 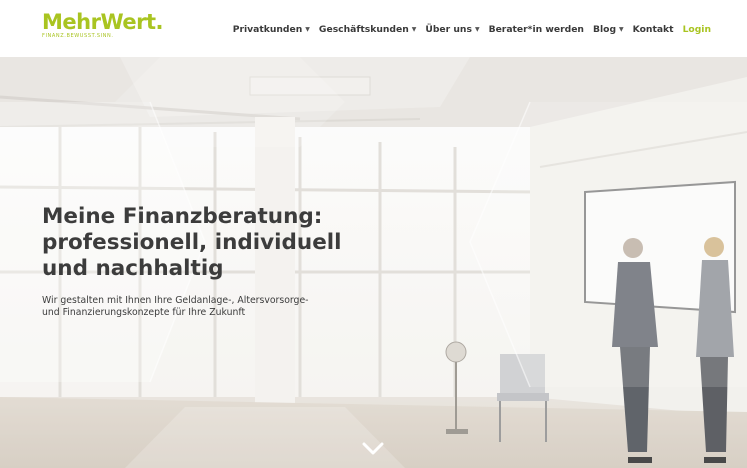 I want to click on nav-label: Berater*in werden, so click(x=536, y=29).